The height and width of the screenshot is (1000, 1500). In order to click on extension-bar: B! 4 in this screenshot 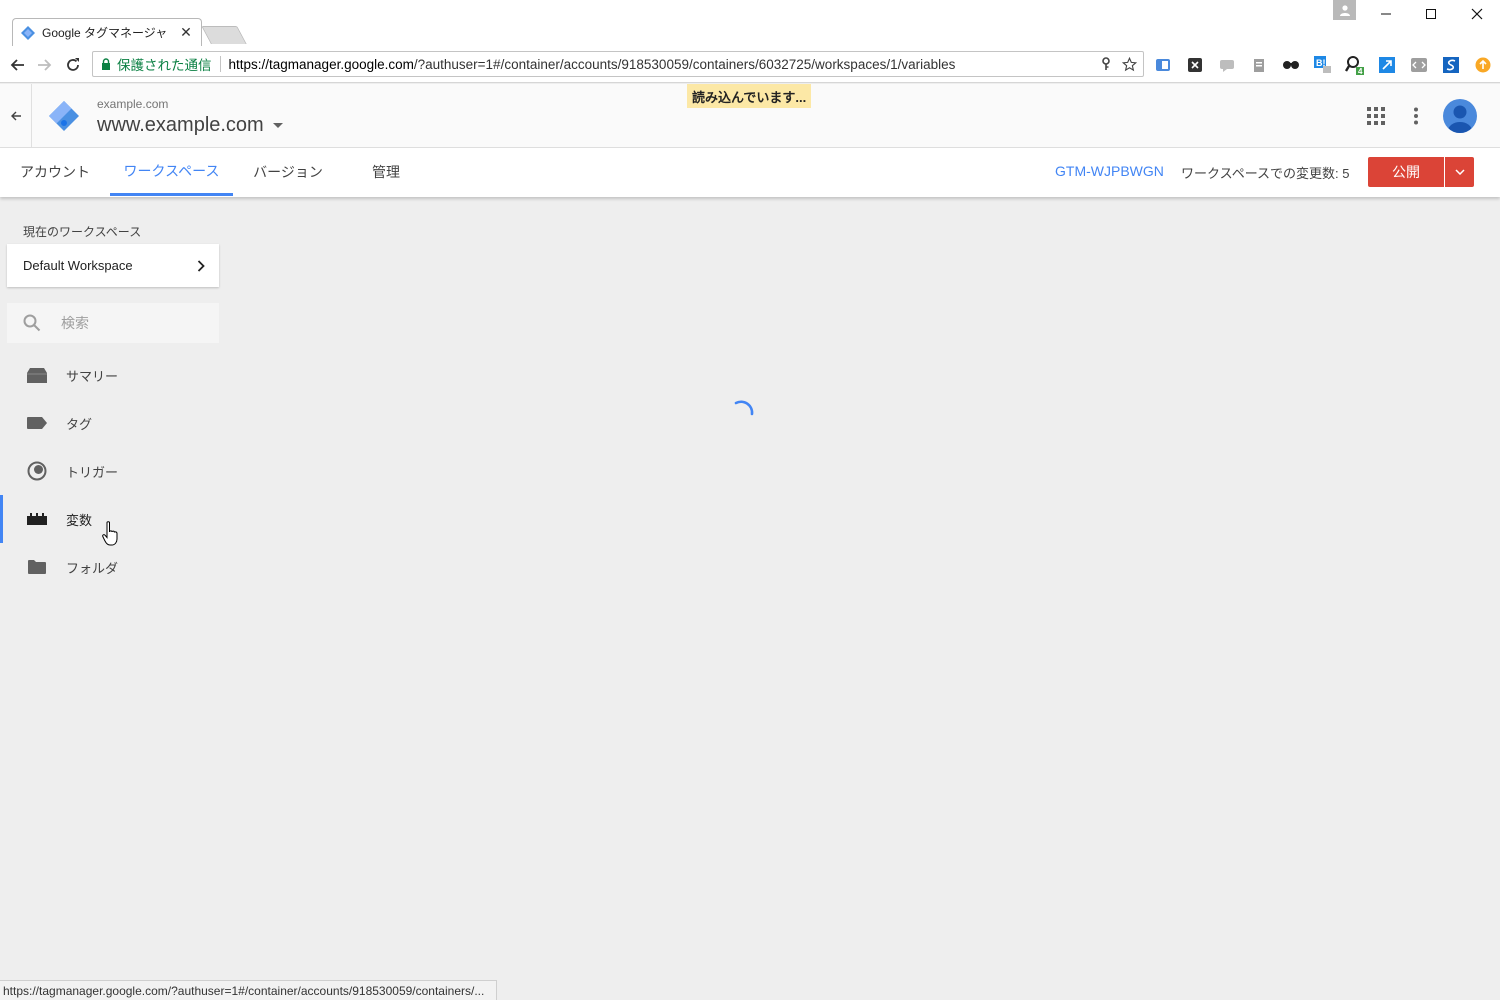, I will do `click(1323, 65)`.